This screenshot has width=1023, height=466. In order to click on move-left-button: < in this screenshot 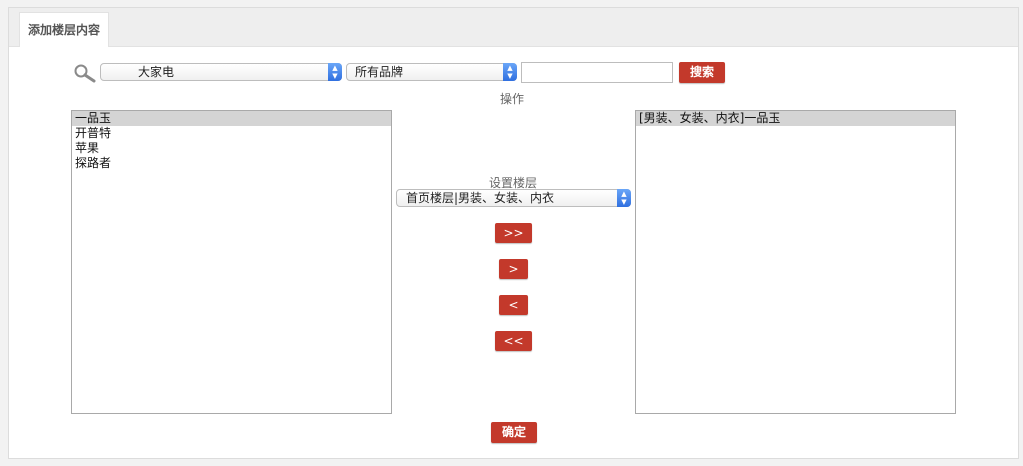, I will do `click(513, 305)`.